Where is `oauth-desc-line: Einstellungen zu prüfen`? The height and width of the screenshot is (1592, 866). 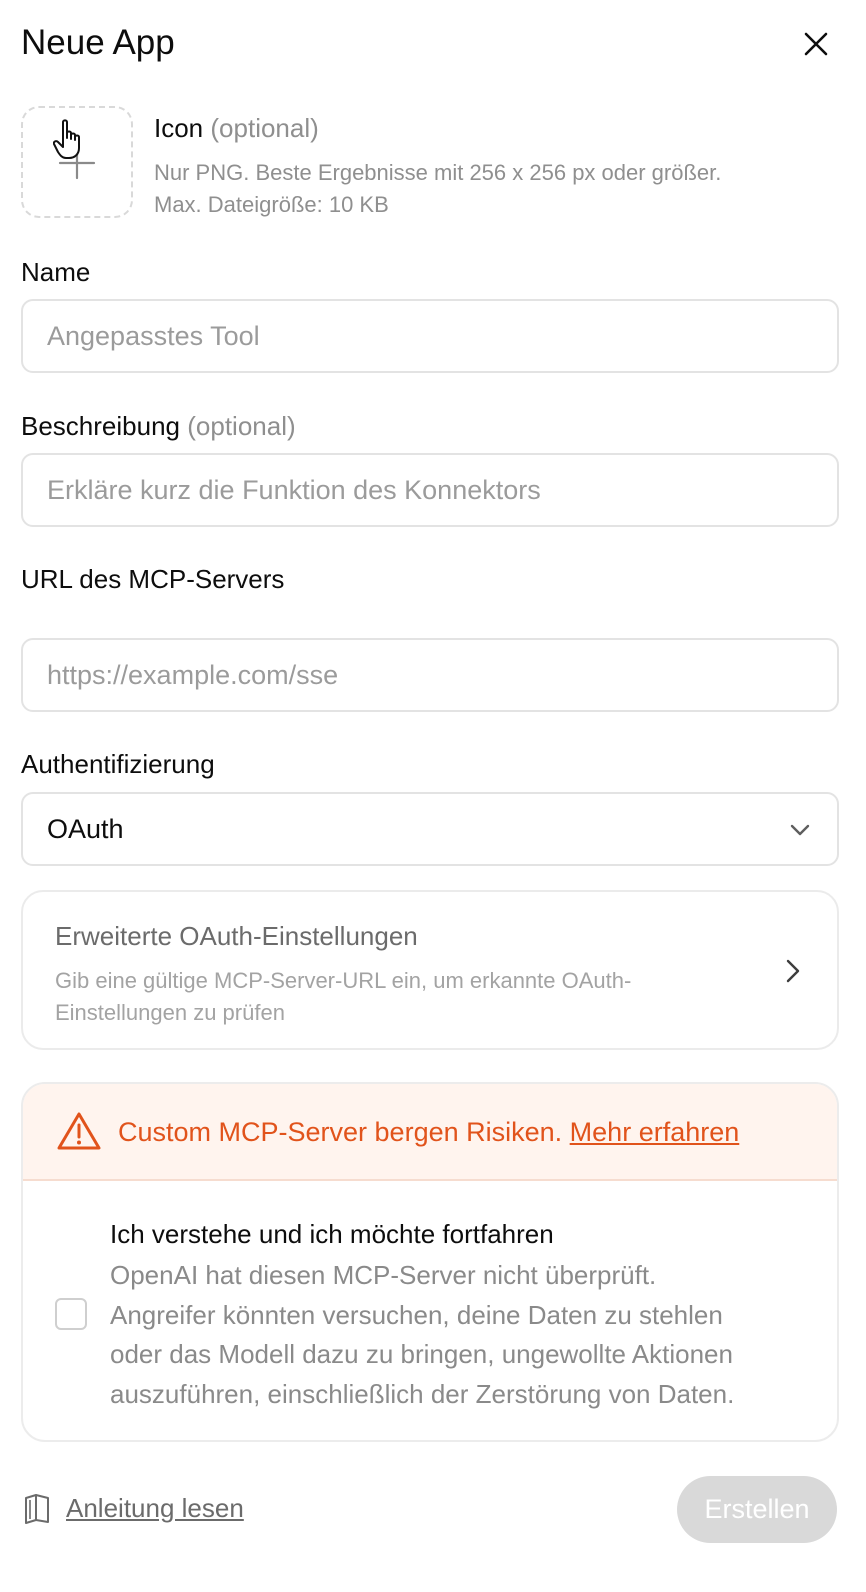
oauth-desc-line: Einstellungen zu prüfen is located at coordinates (170, 1012).